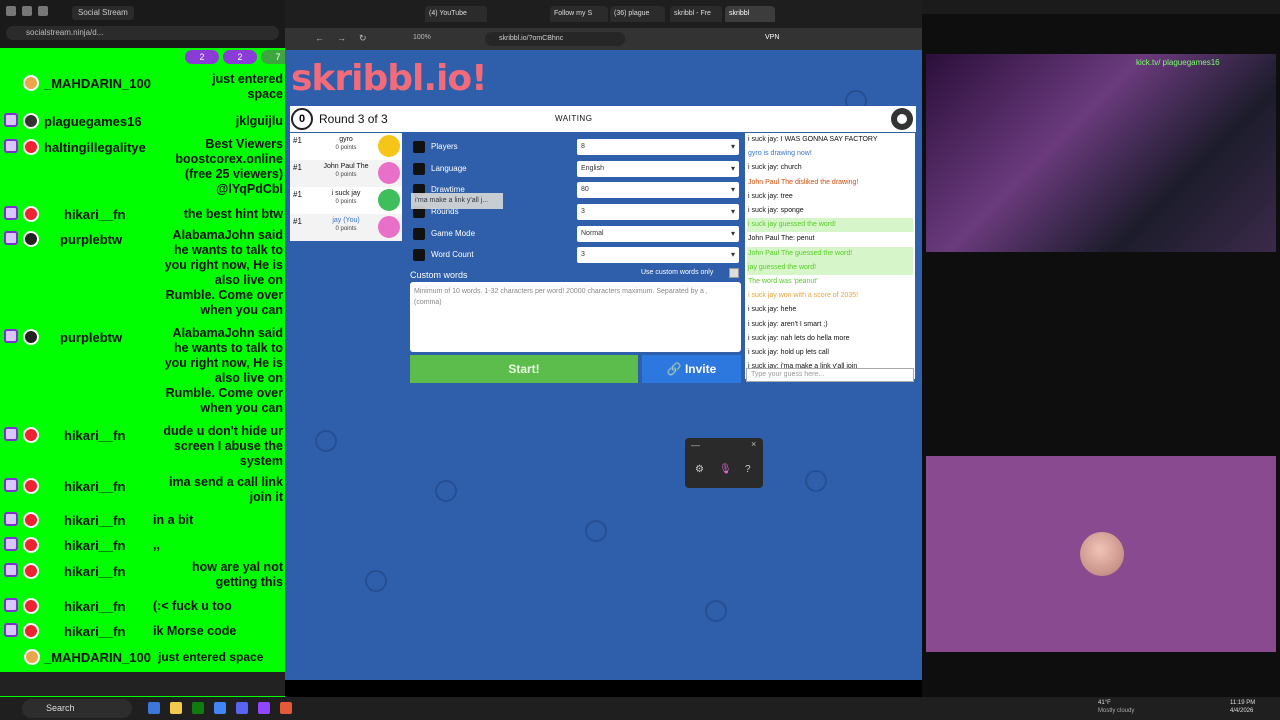 The width and height of the screenshot is (1280, 720). What do you see at coordinates (389, 78) in the screenshot?
I see `skribbl-logo: skribbl.io!` at bounding box center [389, 78].